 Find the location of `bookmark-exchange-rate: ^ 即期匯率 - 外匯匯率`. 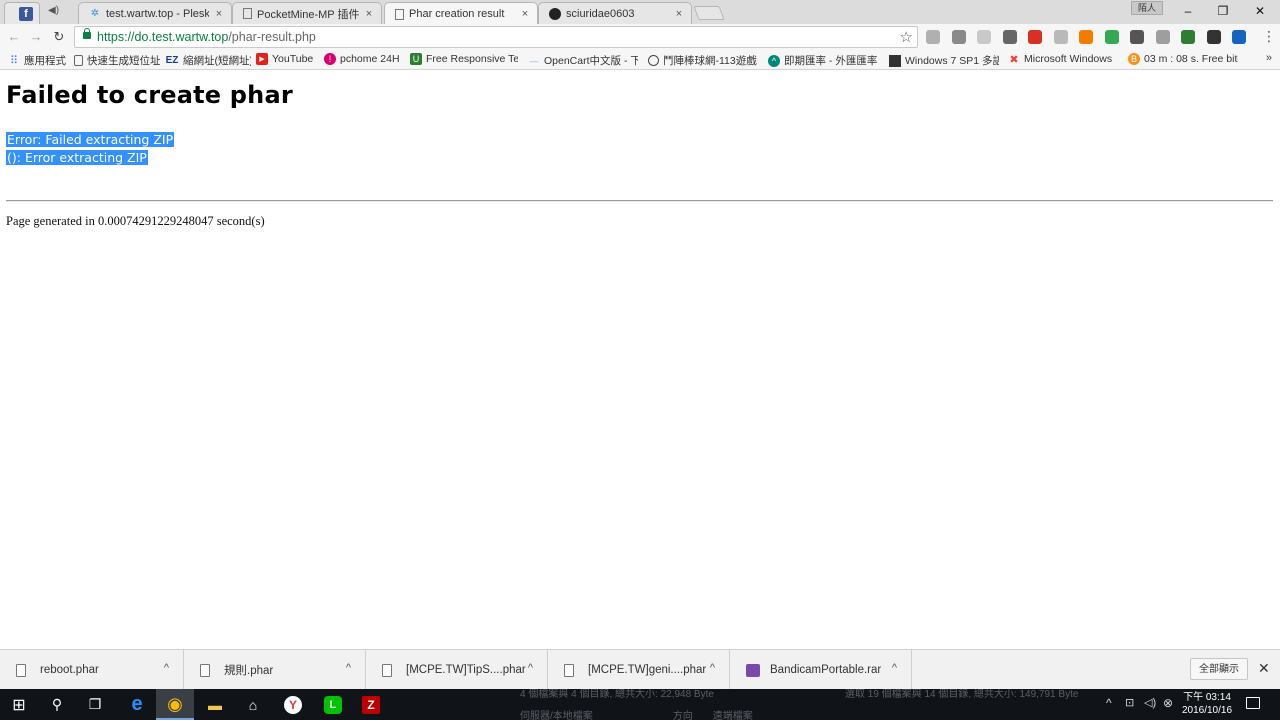

bookmark-exchange-rate: ^ 即期匯率 - 外匯匯率 is located at coordinates (824, 60).